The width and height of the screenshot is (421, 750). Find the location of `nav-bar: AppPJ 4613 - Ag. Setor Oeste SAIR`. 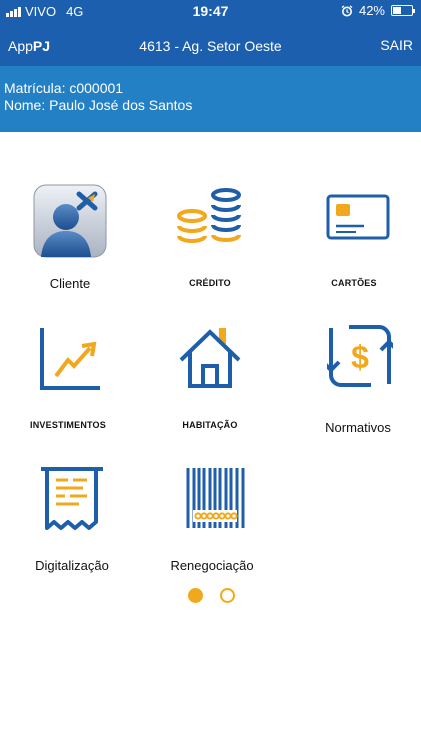

nav-bar: AppPJ 4613 - Ag. Setor Oeste SAIR is located at coordinates (210, 45).